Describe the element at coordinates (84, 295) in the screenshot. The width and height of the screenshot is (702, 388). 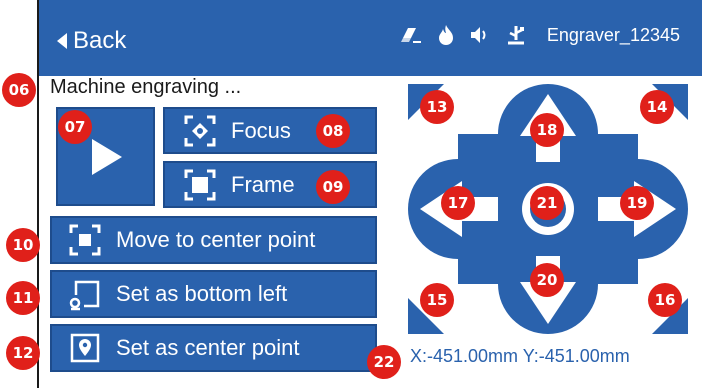
I see `bottom-left-icon` at that location.